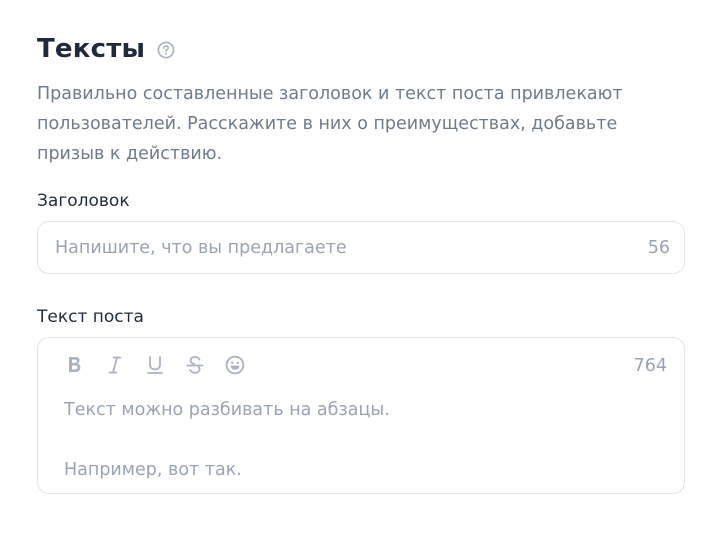  Describe the element at coordinates (115, 365) in the screenshot. I see `italic-icon` at that location.